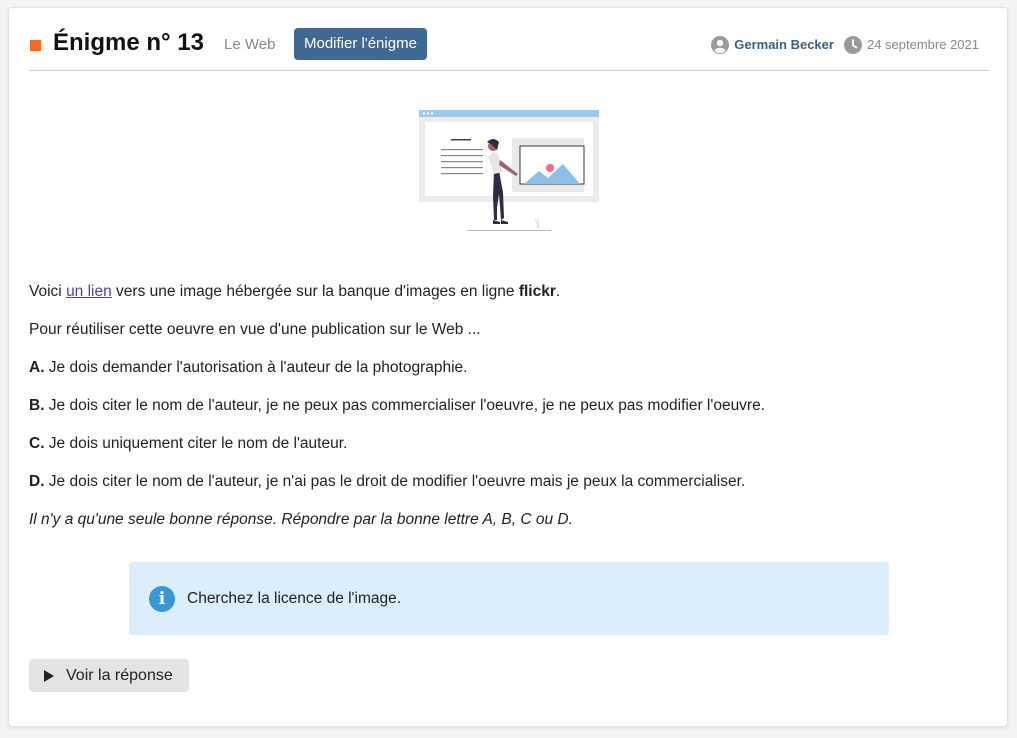 Image resolution: width=1017 pixels, height=738 pixels. I want to click on web-image-illustration, so click(509, 170).